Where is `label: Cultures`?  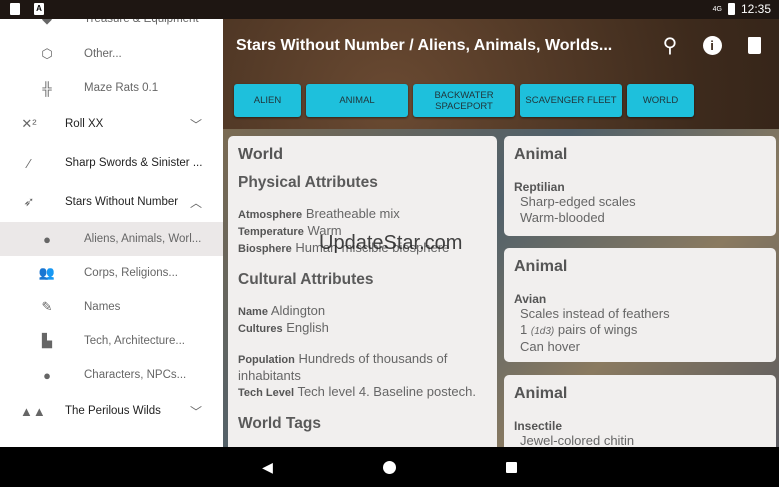 label: Cultures is located at coordinates (260, 329).